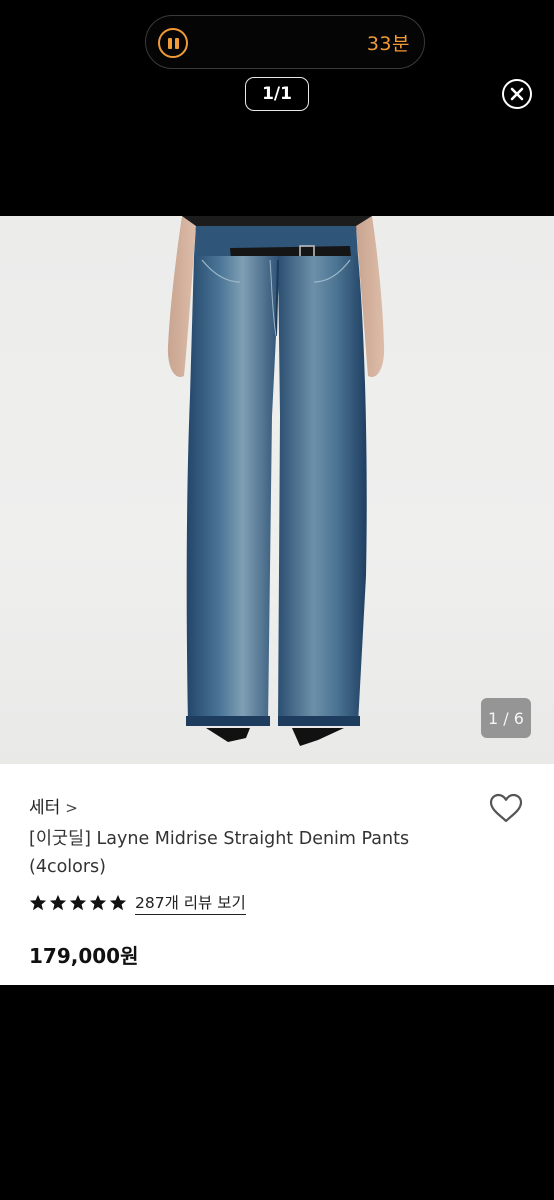 The width and height of the screenshot is (554, 1200). What do you see at coordinates (506, 808) in the screenshot?
I see `heart-icon` at bounding box center [506, 808].